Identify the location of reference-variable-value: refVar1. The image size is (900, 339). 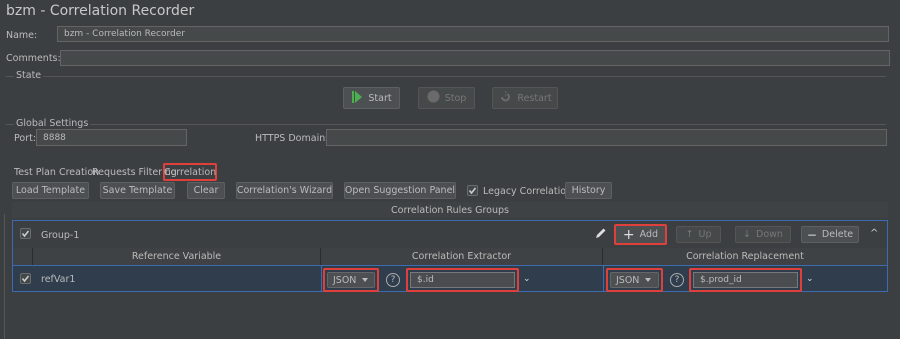
(58, 279).